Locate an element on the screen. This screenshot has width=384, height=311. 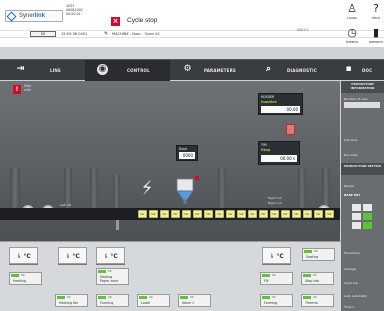
reports-button: ▮ REPORTS is located at coordinates (374, 36).